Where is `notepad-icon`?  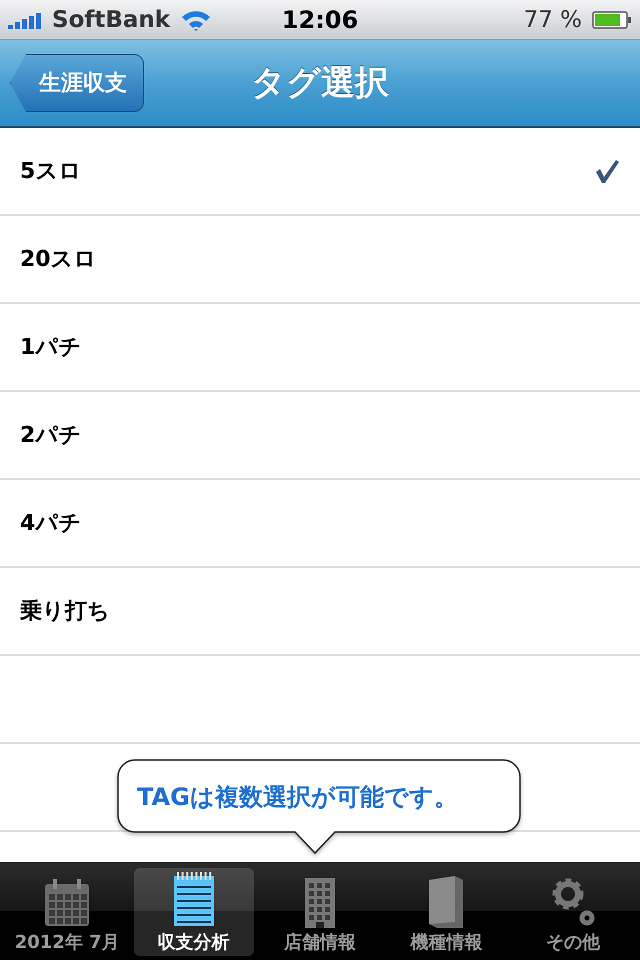 notepad-icon is located at coordinates (194, 900).